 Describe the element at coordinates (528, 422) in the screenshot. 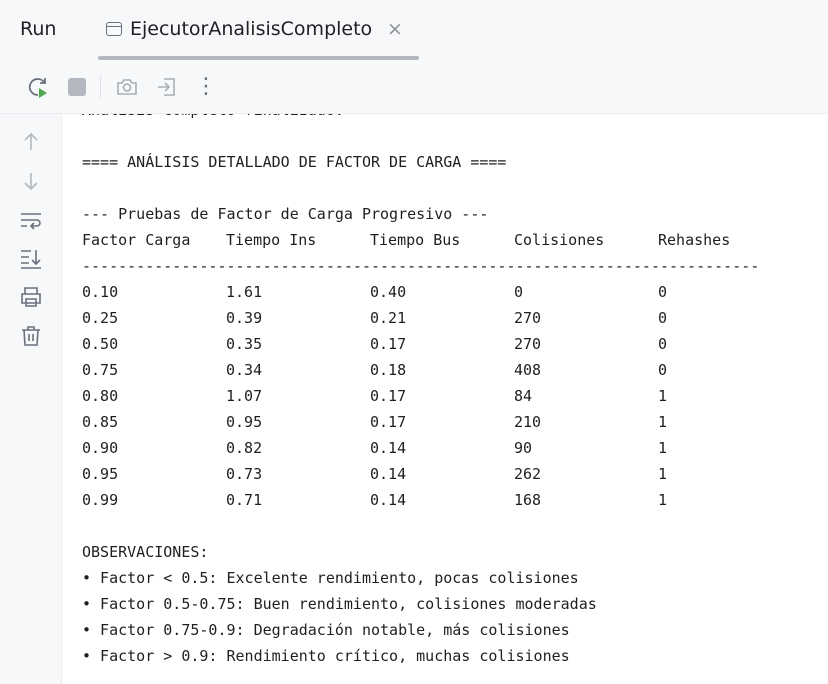

I see `colisiones-cell: 210` at that location.